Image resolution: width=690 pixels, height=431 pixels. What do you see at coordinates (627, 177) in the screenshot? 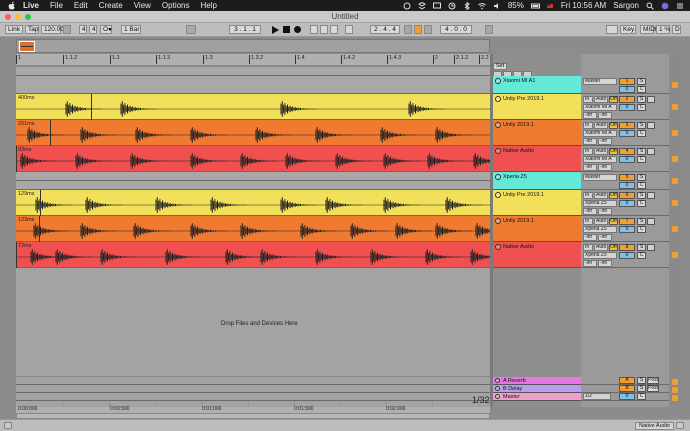
I see `track-activator: 5` at bounding box center [627, 177].